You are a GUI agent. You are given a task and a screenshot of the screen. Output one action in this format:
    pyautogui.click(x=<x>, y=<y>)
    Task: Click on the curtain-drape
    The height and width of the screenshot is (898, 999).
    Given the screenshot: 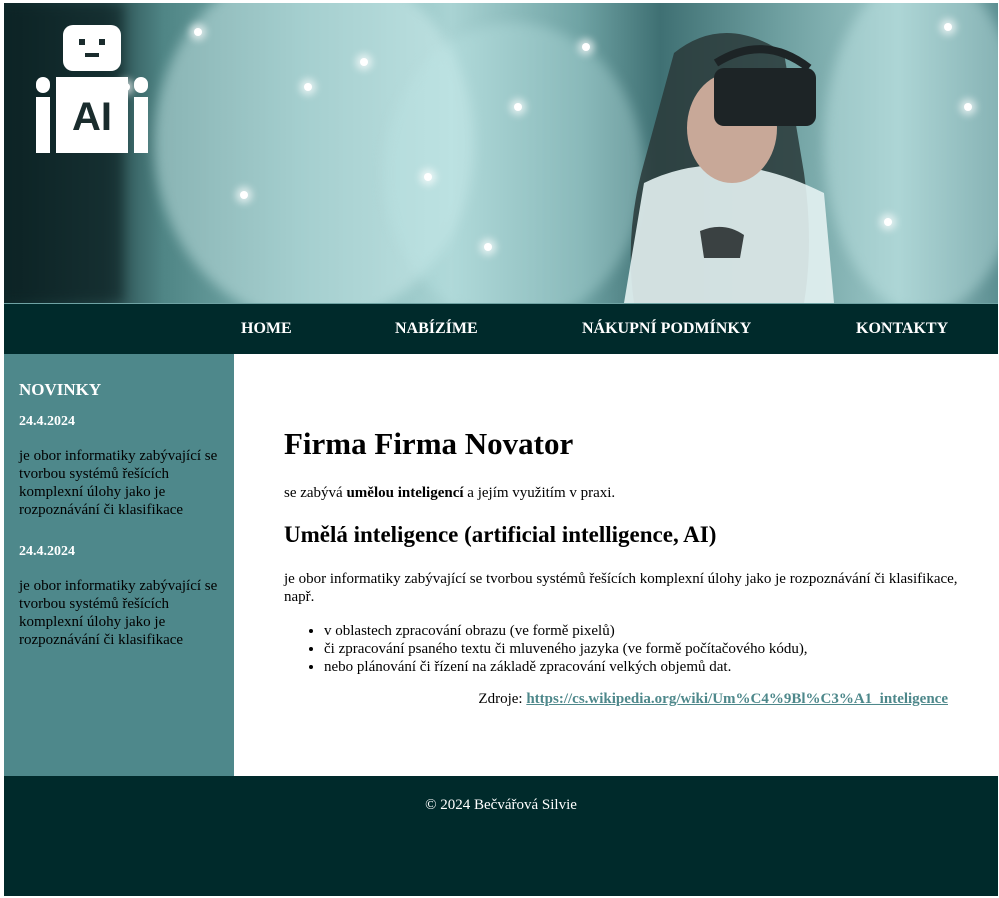 What is the action you would take?
    pyautogui.click(x=911, y=153)
    